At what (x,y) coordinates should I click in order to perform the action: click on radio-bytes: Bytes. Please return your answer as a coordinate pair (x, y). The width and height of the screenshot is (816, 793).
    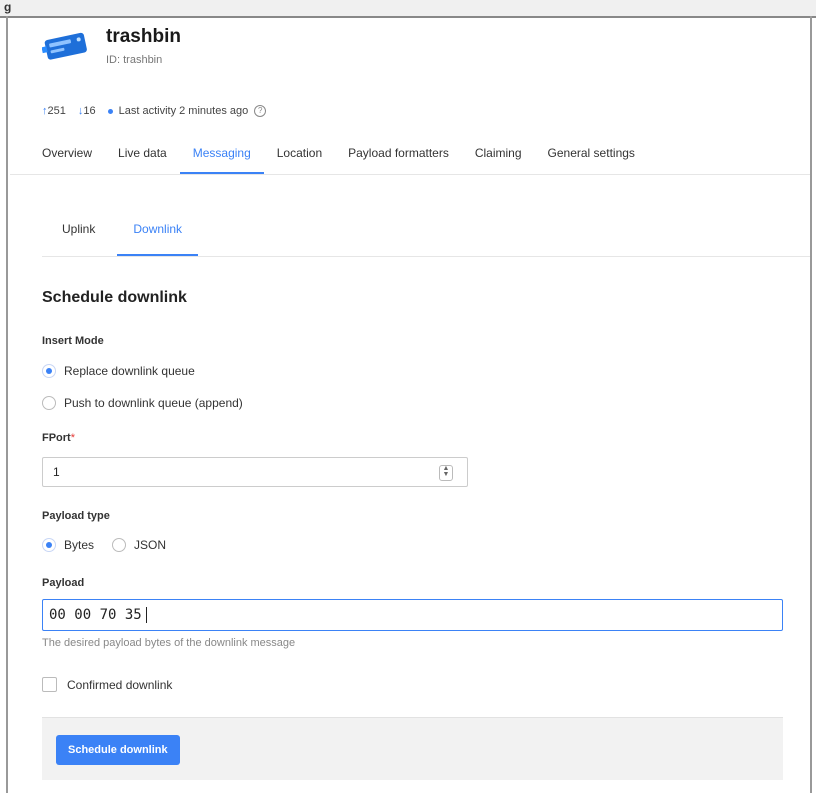
    Looking at the image, I should click on (68, 545).